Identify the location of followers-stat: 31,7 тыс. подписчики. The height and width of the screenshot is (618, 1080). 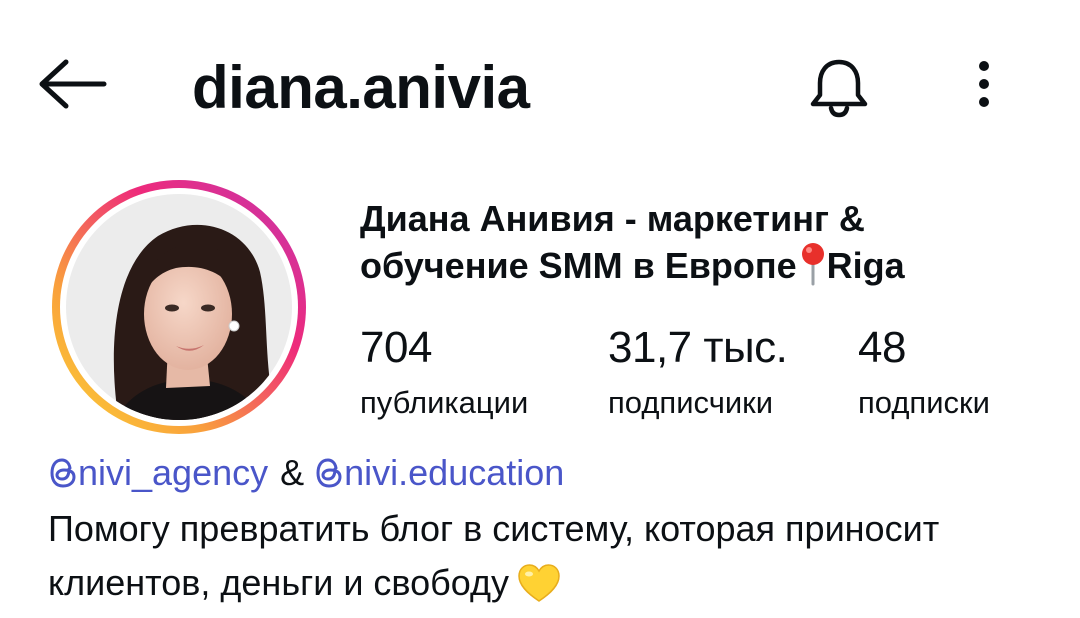
(698, 372).